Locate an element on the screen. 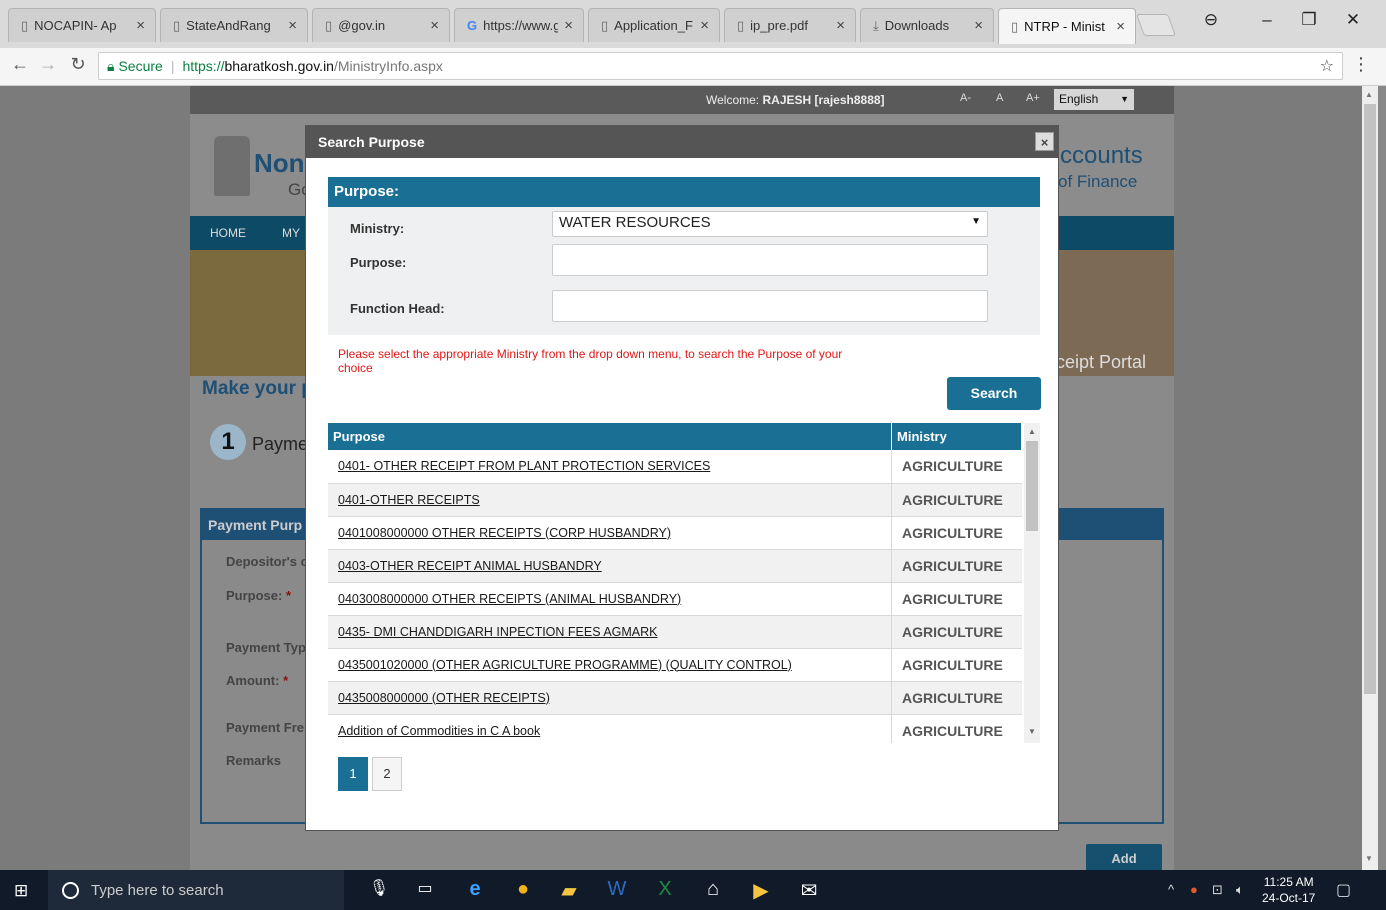 This screenshot has height=910, width=1386. column-header-purpose: Purpose is located at coordinates (610, 436).